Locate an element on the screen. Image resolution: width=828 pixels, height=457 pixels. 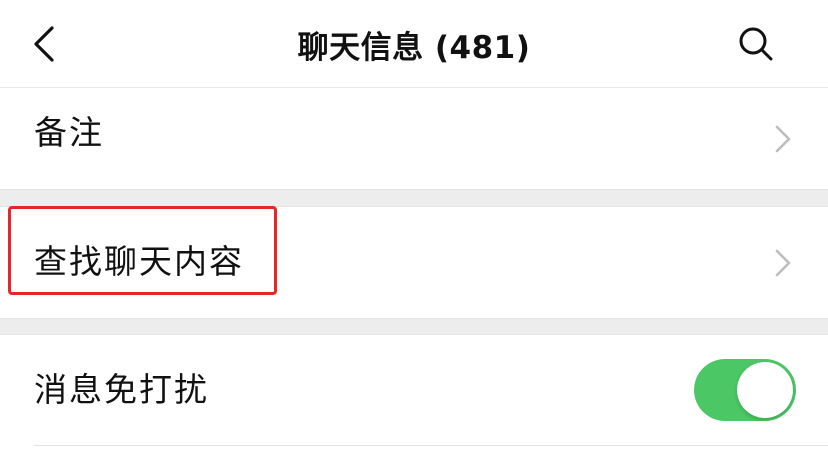
mute-notifications-label: 消息免打扰 is located at coordinates (121, 389).